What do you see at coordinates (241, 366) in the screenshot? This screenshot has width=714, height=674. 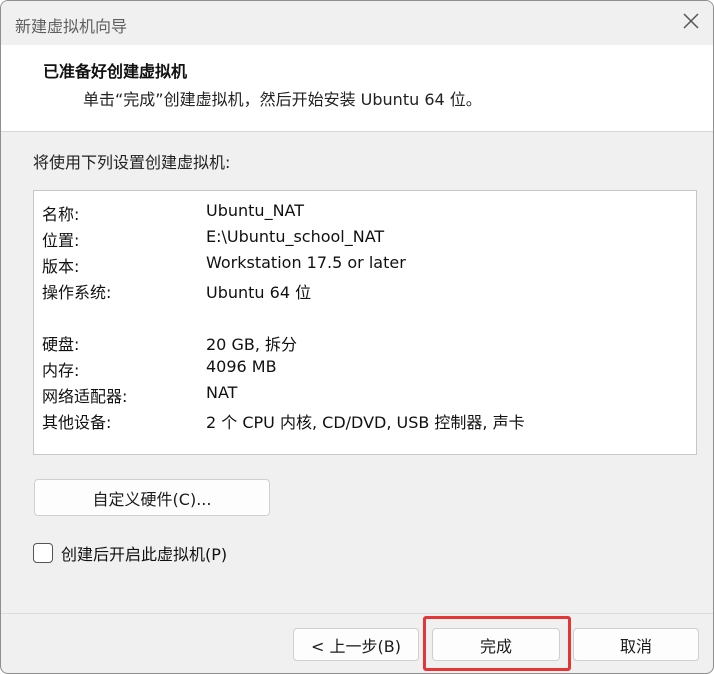 I see `summary-value: 4096 MB` at bounding box center [241, 366].